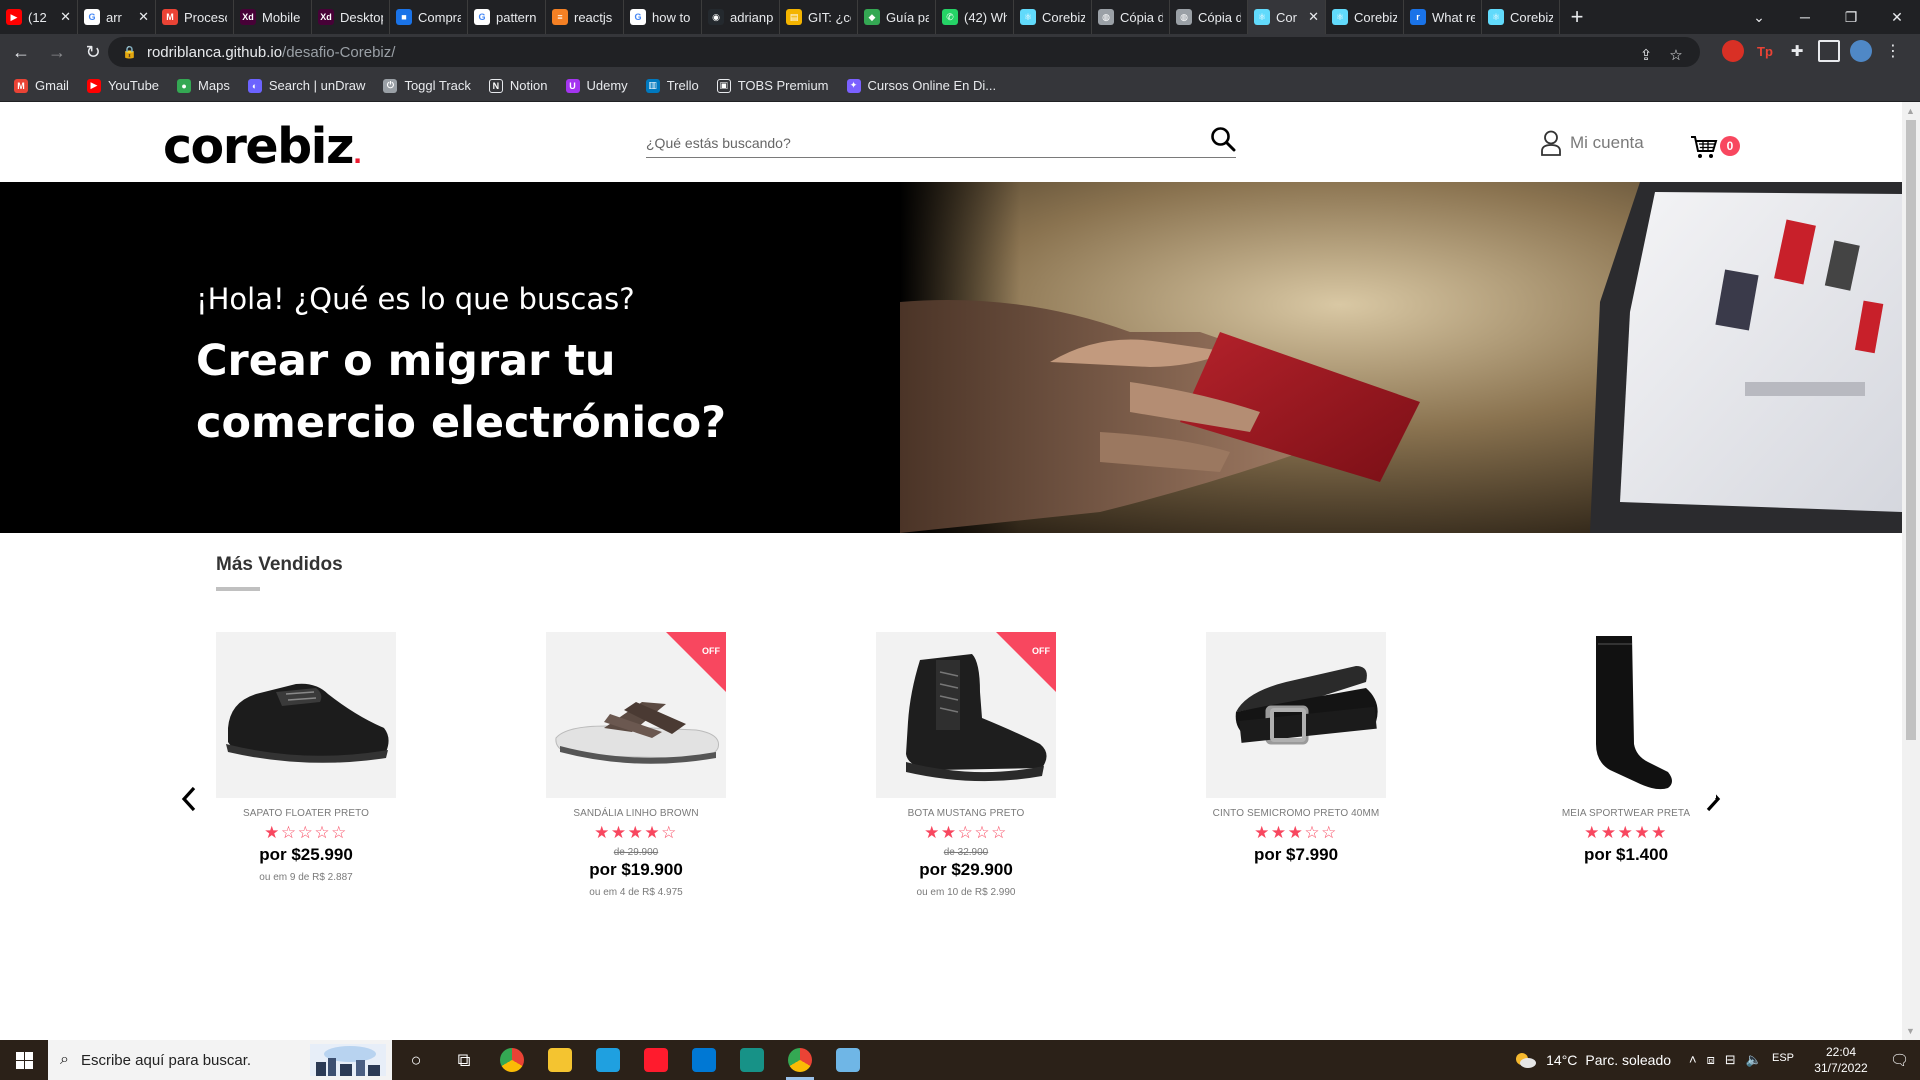  Describe the element at coordinates (1765, 51) in the screenshot. I see `extension-tp-icon: Tp` at that location.